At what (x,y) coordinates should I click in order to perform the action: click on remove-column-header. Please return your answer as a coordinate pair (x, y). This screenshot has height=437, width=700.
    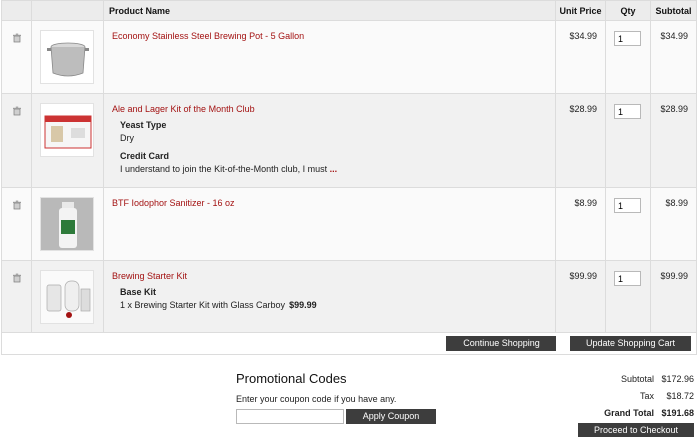
    Looking at the image, I should click on (16, 10).